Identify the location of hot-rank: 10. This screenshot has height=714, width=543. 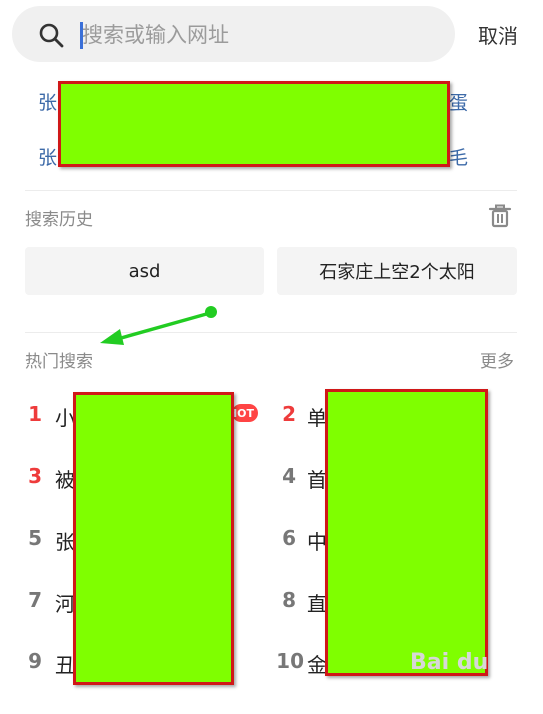
(290, 661).